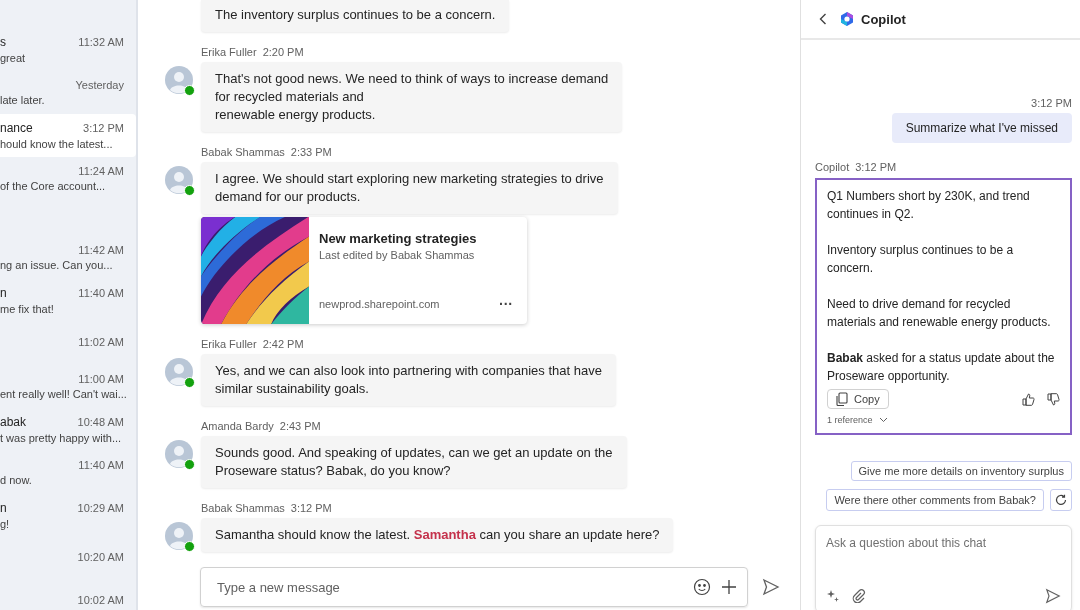 Image resolution: width=1080 pixels, height=610 pixels. What do you see at coordinates (103, 128) in the screenshot?
I see `chat-time: 3:12 PM` at bounding box center [103, 128].